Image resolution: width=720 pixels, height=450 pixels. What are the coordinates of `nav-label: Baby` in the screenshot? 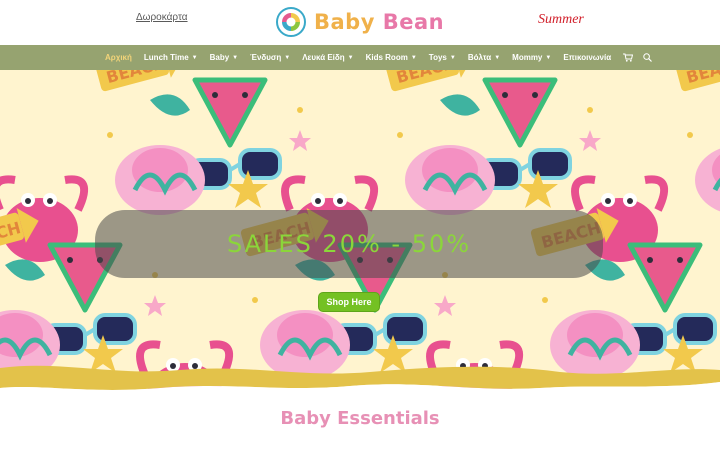 It's located at (219, 57).